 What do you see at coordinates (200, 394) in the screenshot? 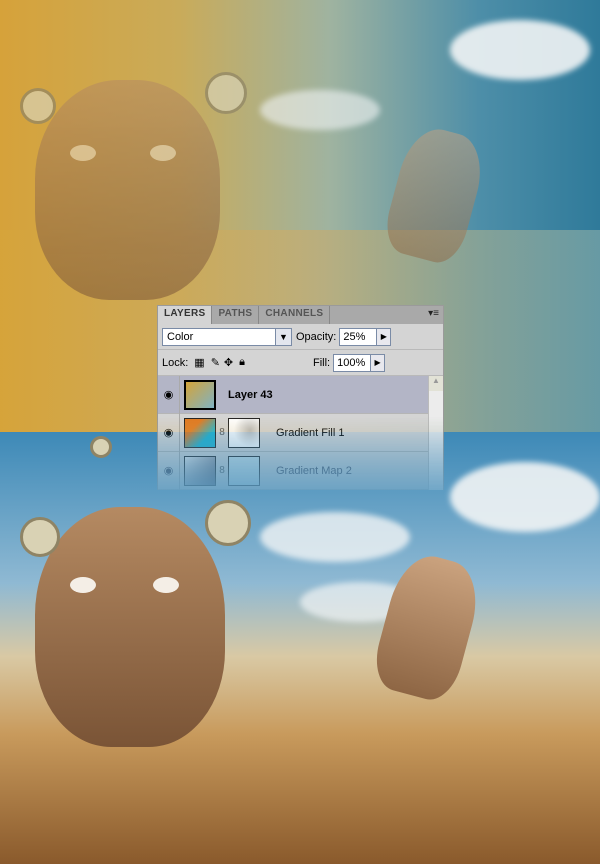
I see `layer-thumbnail` at bounding box center [200, 394].